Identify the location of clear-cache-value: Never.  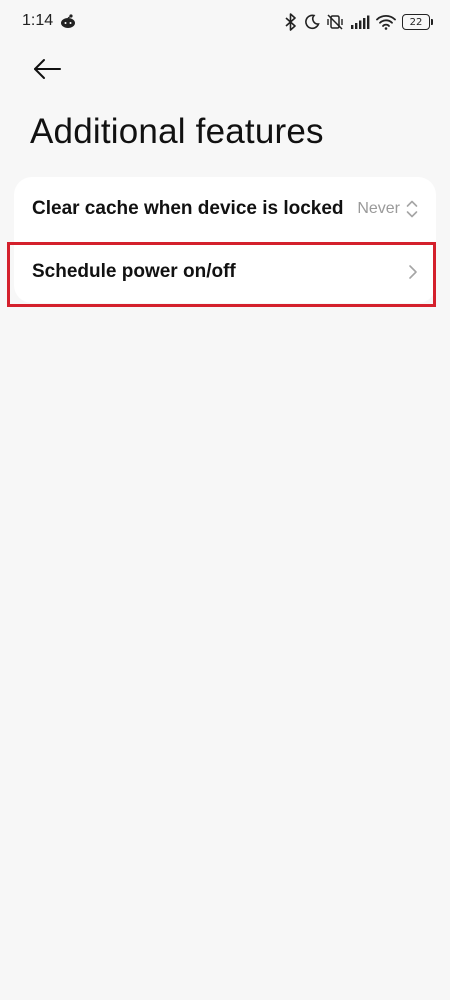
(378, 208).